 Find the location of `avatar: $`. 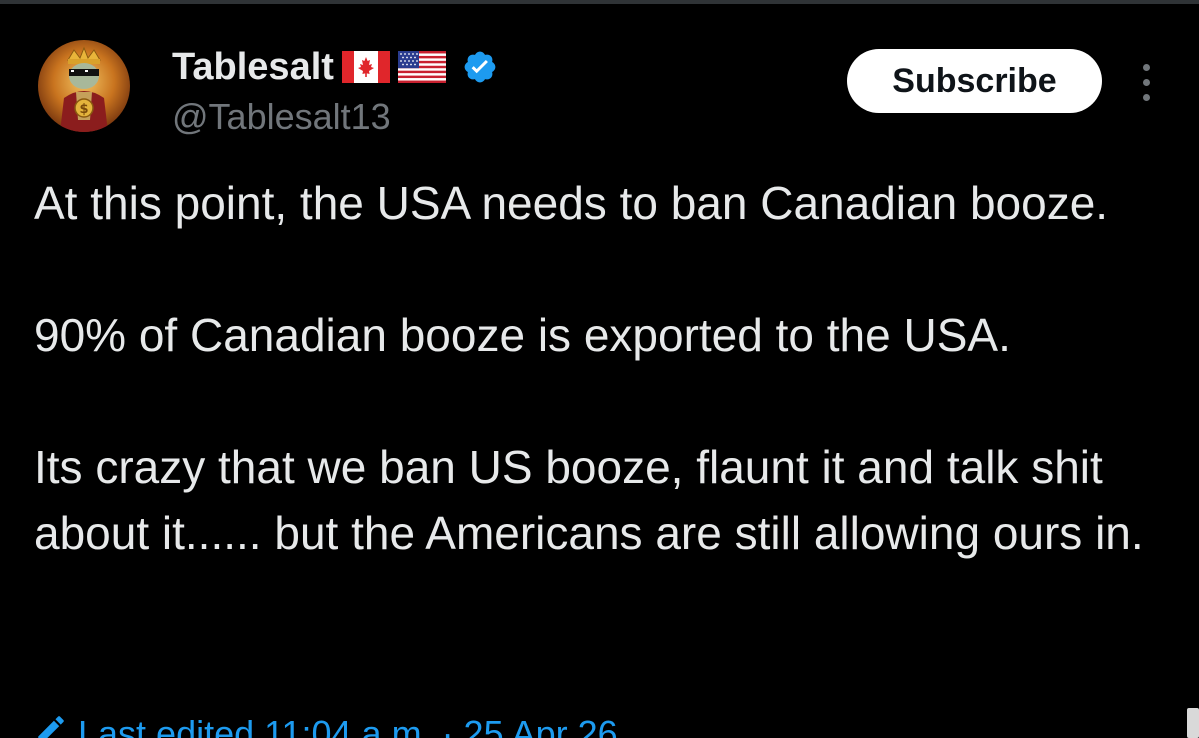

avatar: $ is located at coordinates (84, 86).